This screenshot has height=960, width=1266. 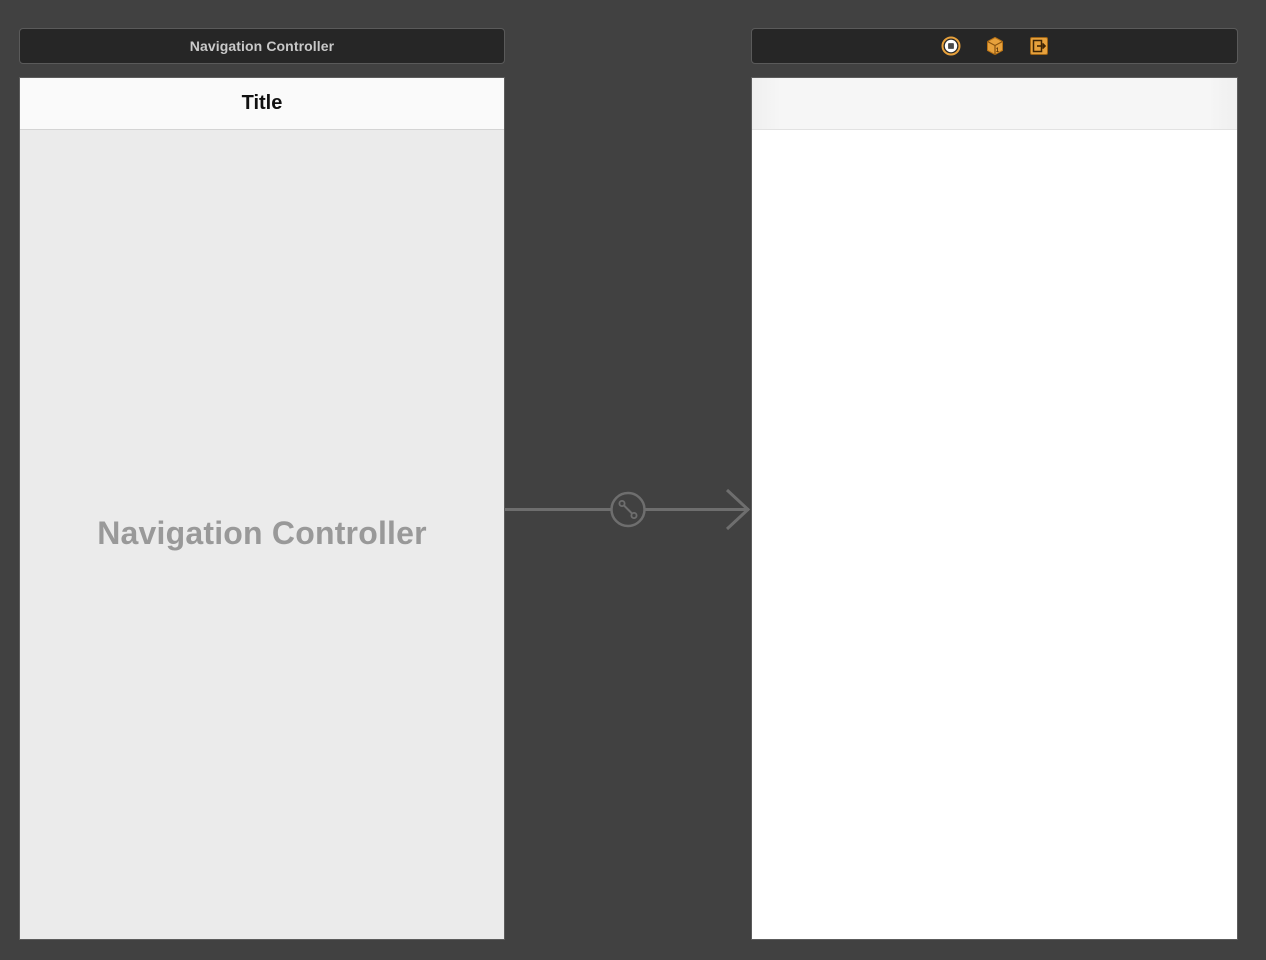 I want to click on first-responder-icon: 1, so click(x=995, y=46).